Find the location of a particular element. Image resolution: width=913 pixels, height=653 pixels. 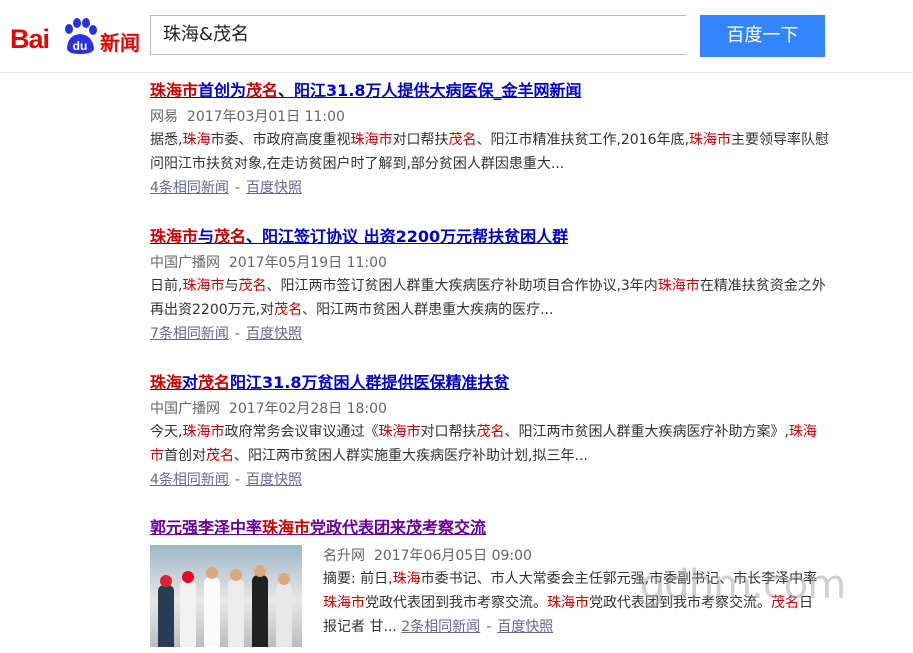

result-source: 网易 is located at coordinates (164, 117).